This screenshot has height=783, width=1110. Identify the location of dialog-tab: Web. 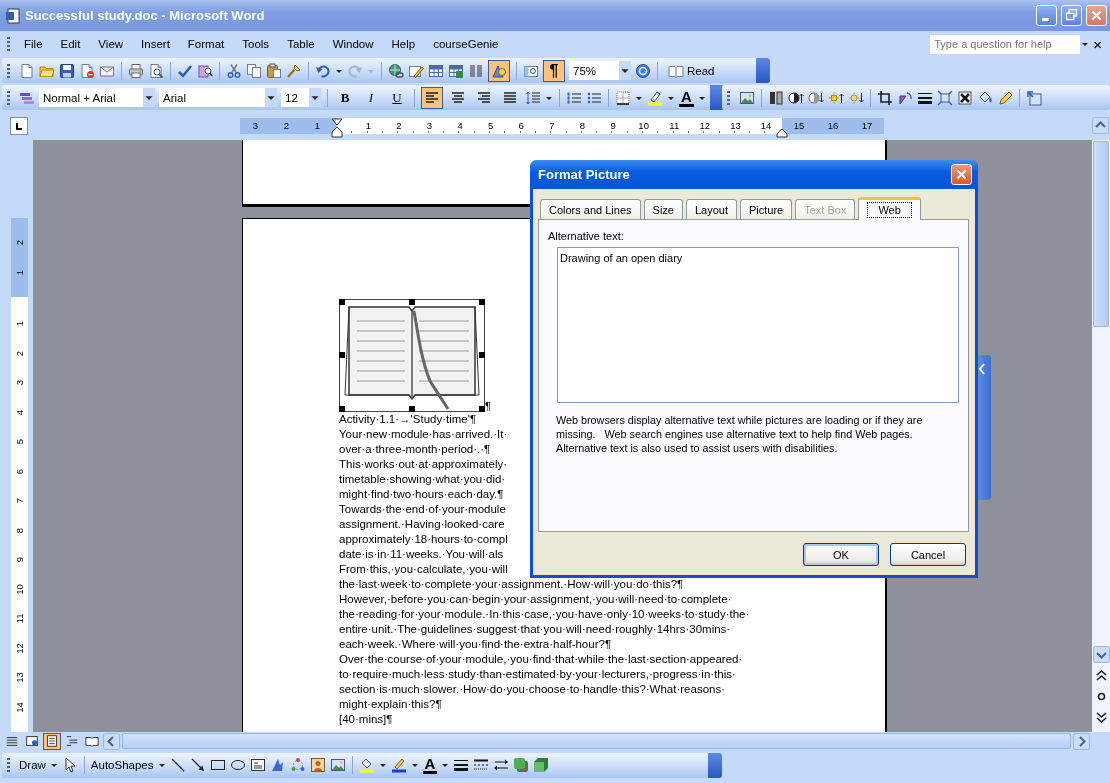
(889, 208).